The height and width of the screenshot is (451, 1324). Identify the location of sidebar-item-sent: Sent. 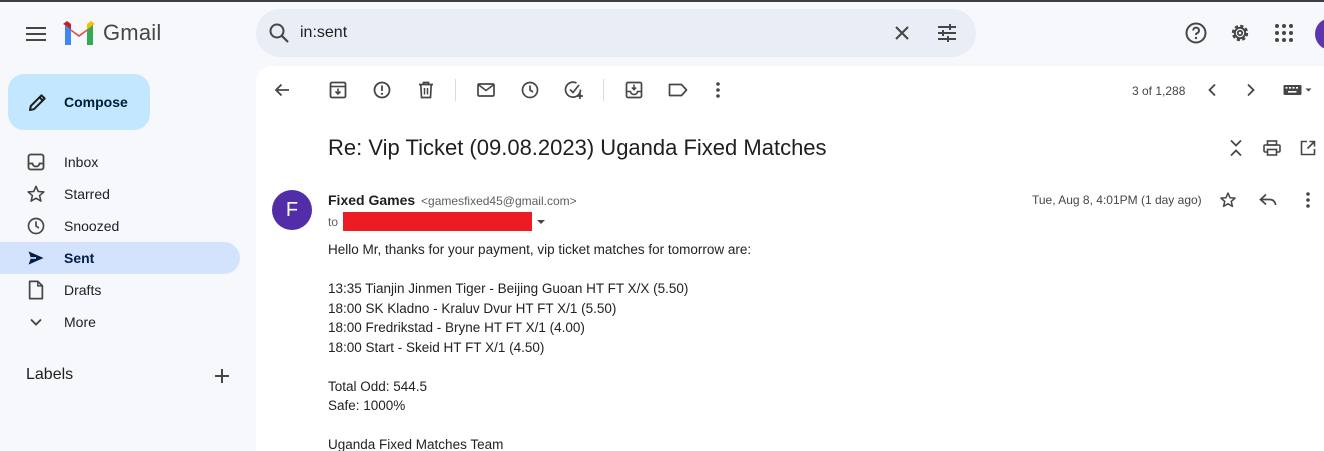
(120, 258).